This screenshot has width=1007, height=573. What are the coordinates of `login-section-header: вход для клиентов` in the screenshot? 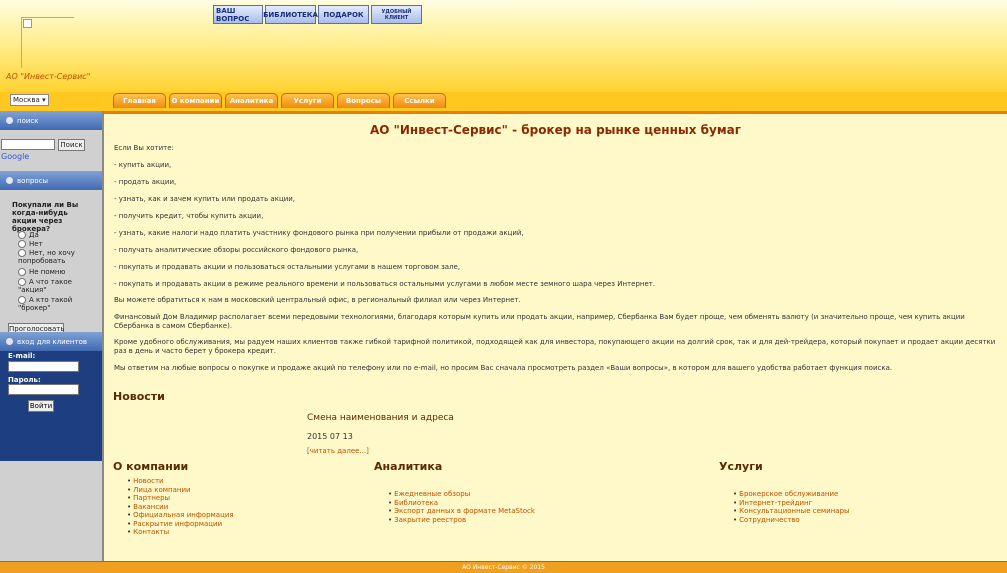 It's located at (51, 341).